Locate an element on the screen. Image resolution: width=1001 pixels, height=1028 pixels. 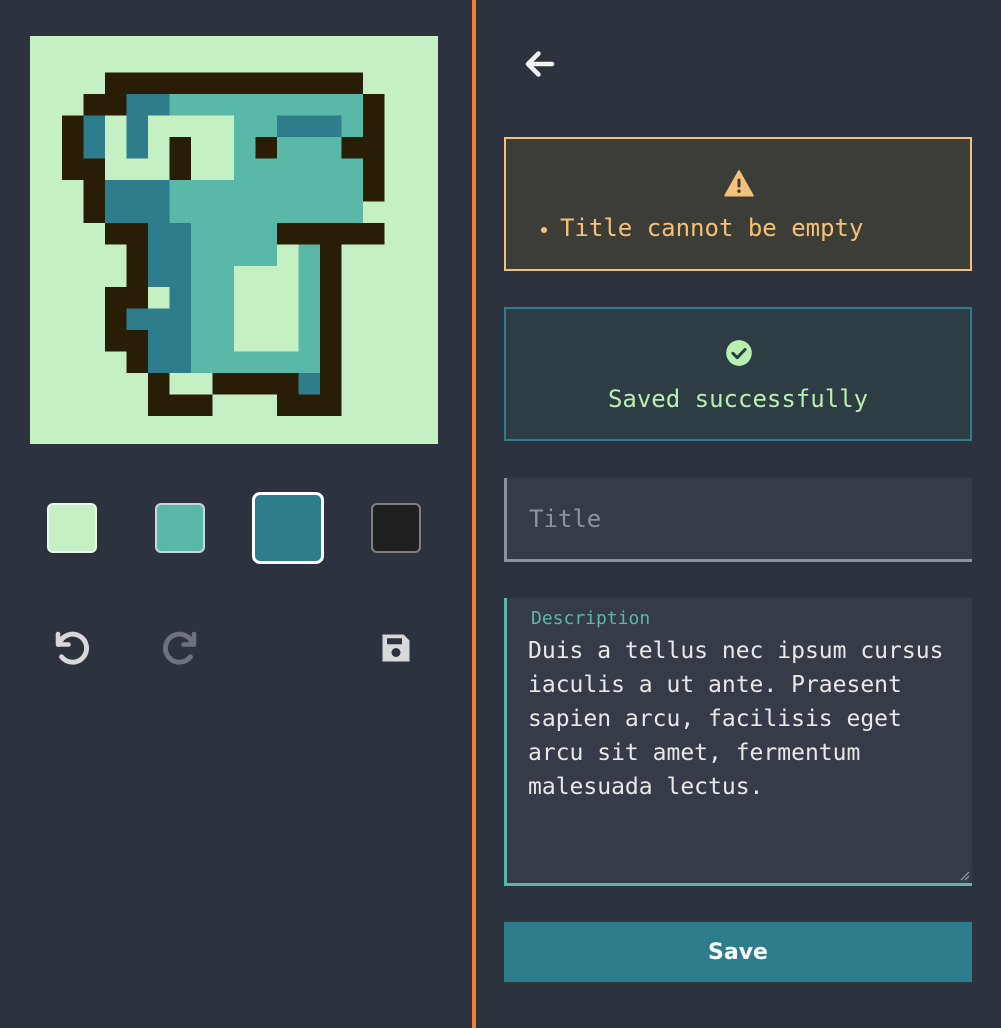
success-message: Saved successfully is located at coordinates (738, 399).